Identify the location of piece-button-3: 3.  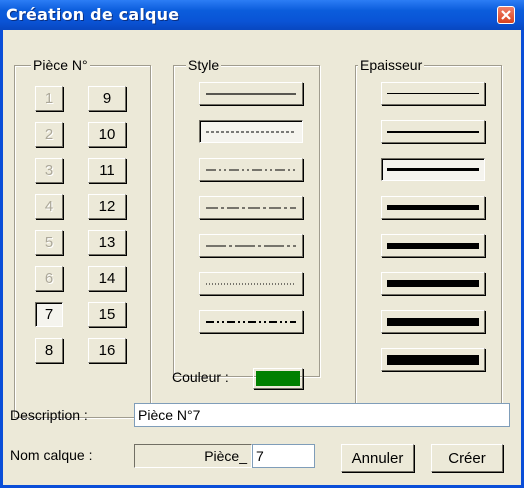
(49, 170).